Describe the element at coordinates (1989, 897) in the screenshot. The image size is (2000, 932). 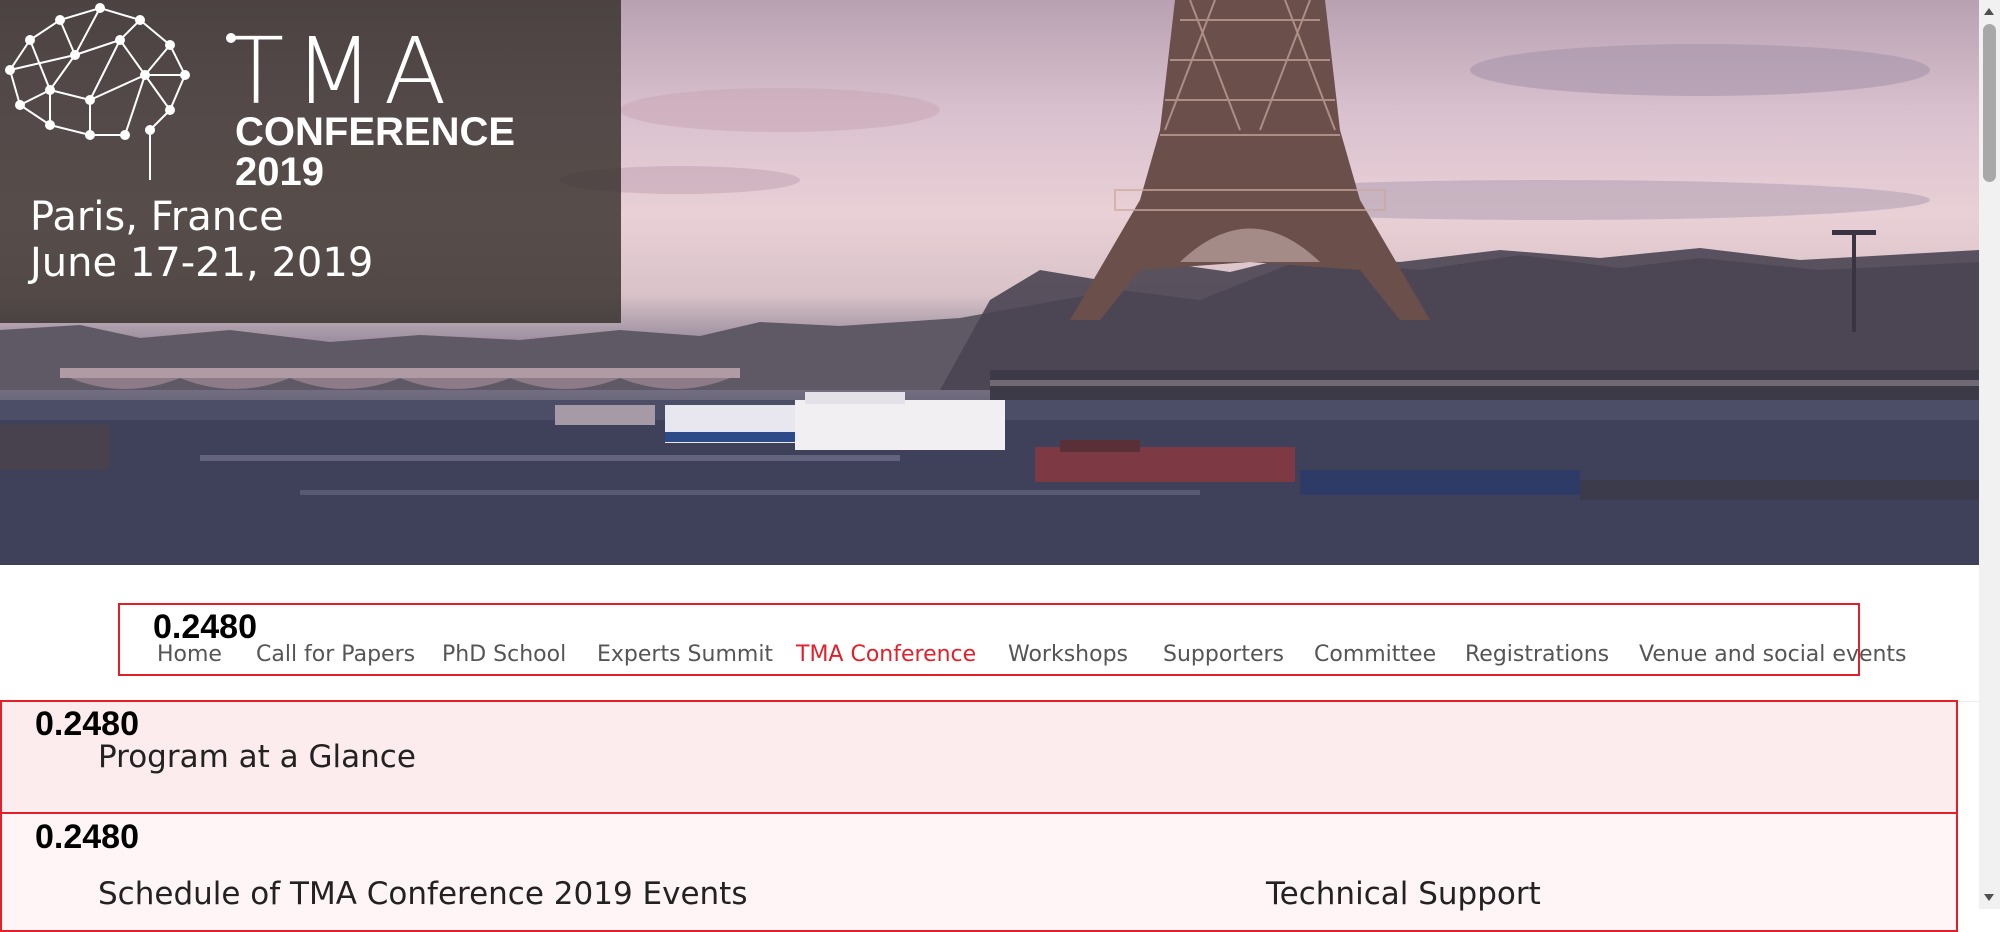
I see `scroll-down-arrow-icon` at that location.